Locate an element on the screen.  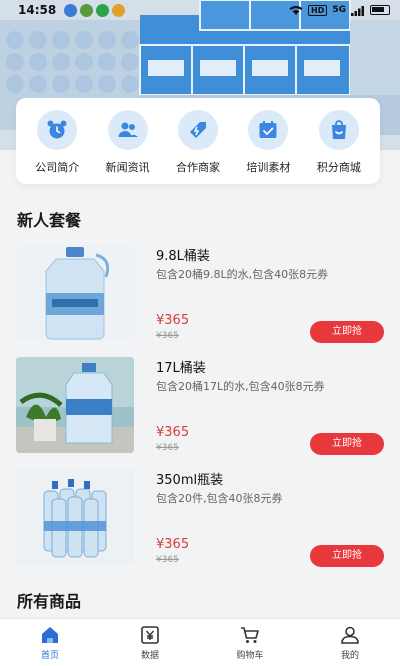
category-points-mall: 积分商城 is located at coordinates (339, 147).